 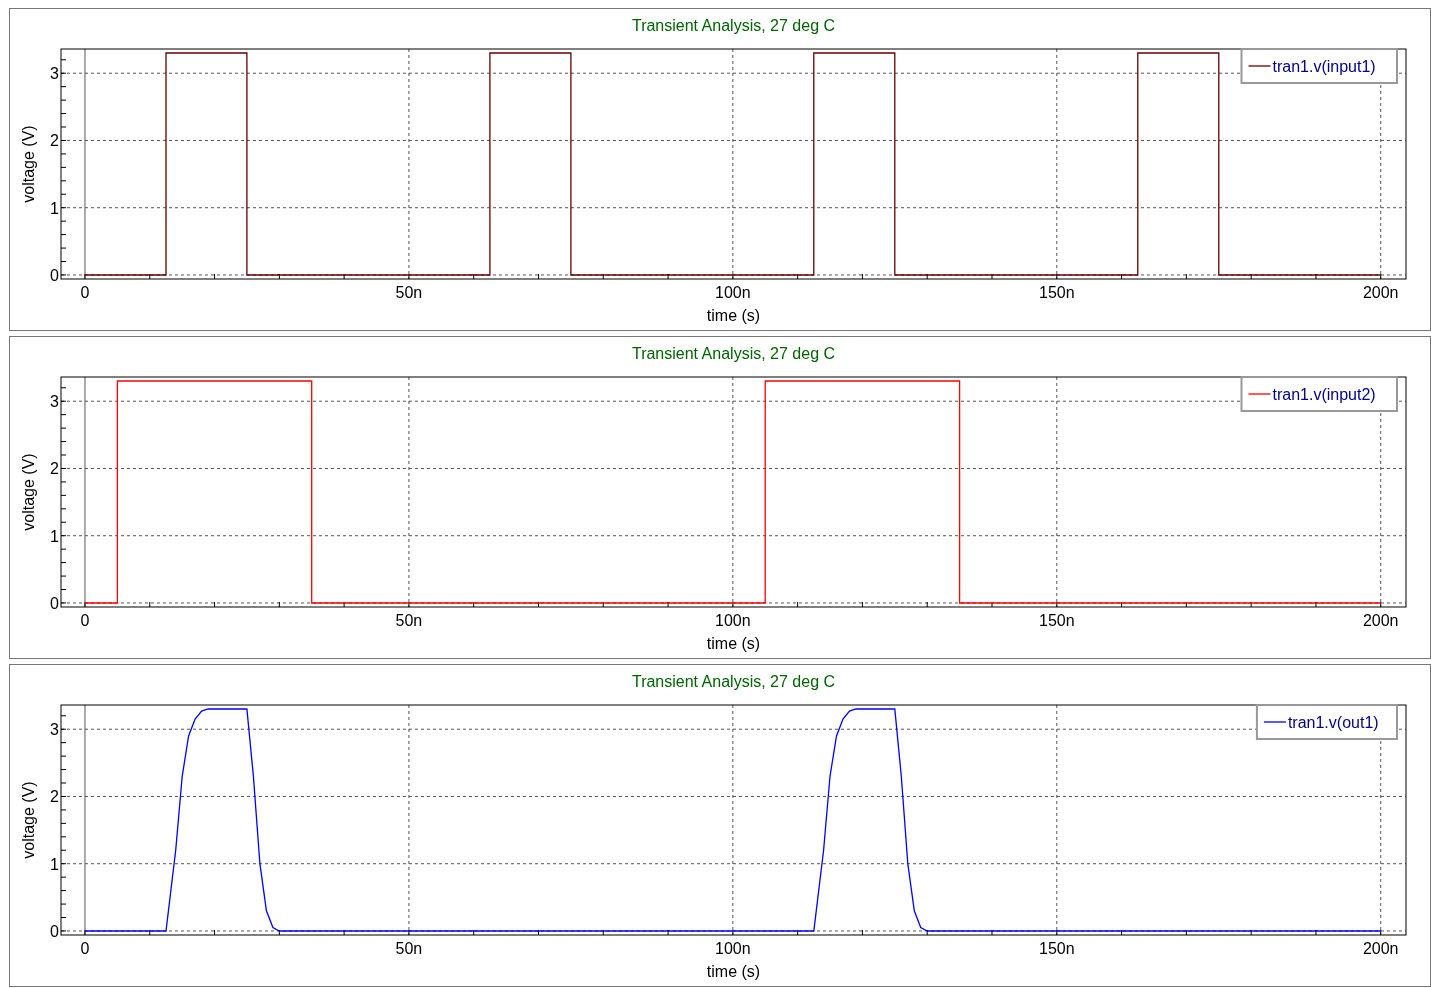 I want to click on legend-label: tran1.v(out1), so click(x=1333, y=722).